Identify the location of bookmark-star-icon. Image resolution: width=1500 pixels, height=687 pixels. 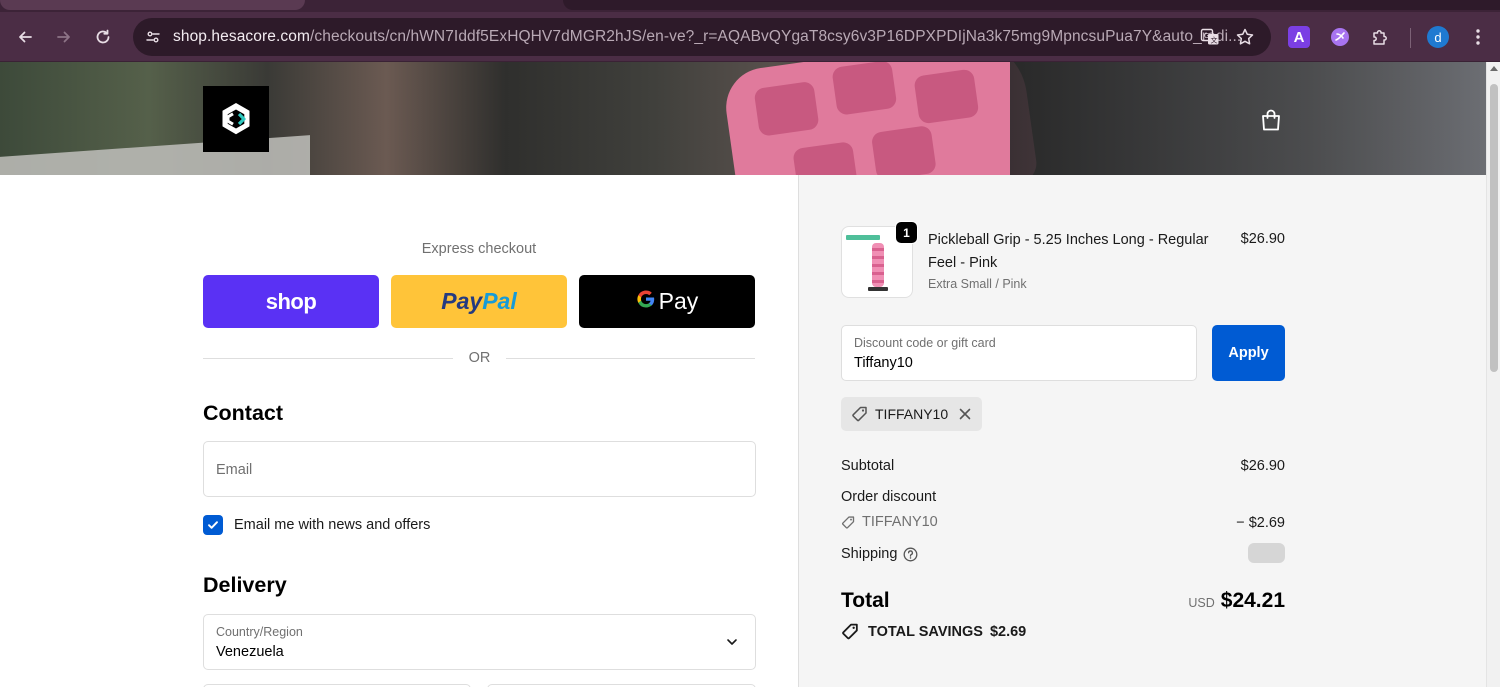
(1245, 37).